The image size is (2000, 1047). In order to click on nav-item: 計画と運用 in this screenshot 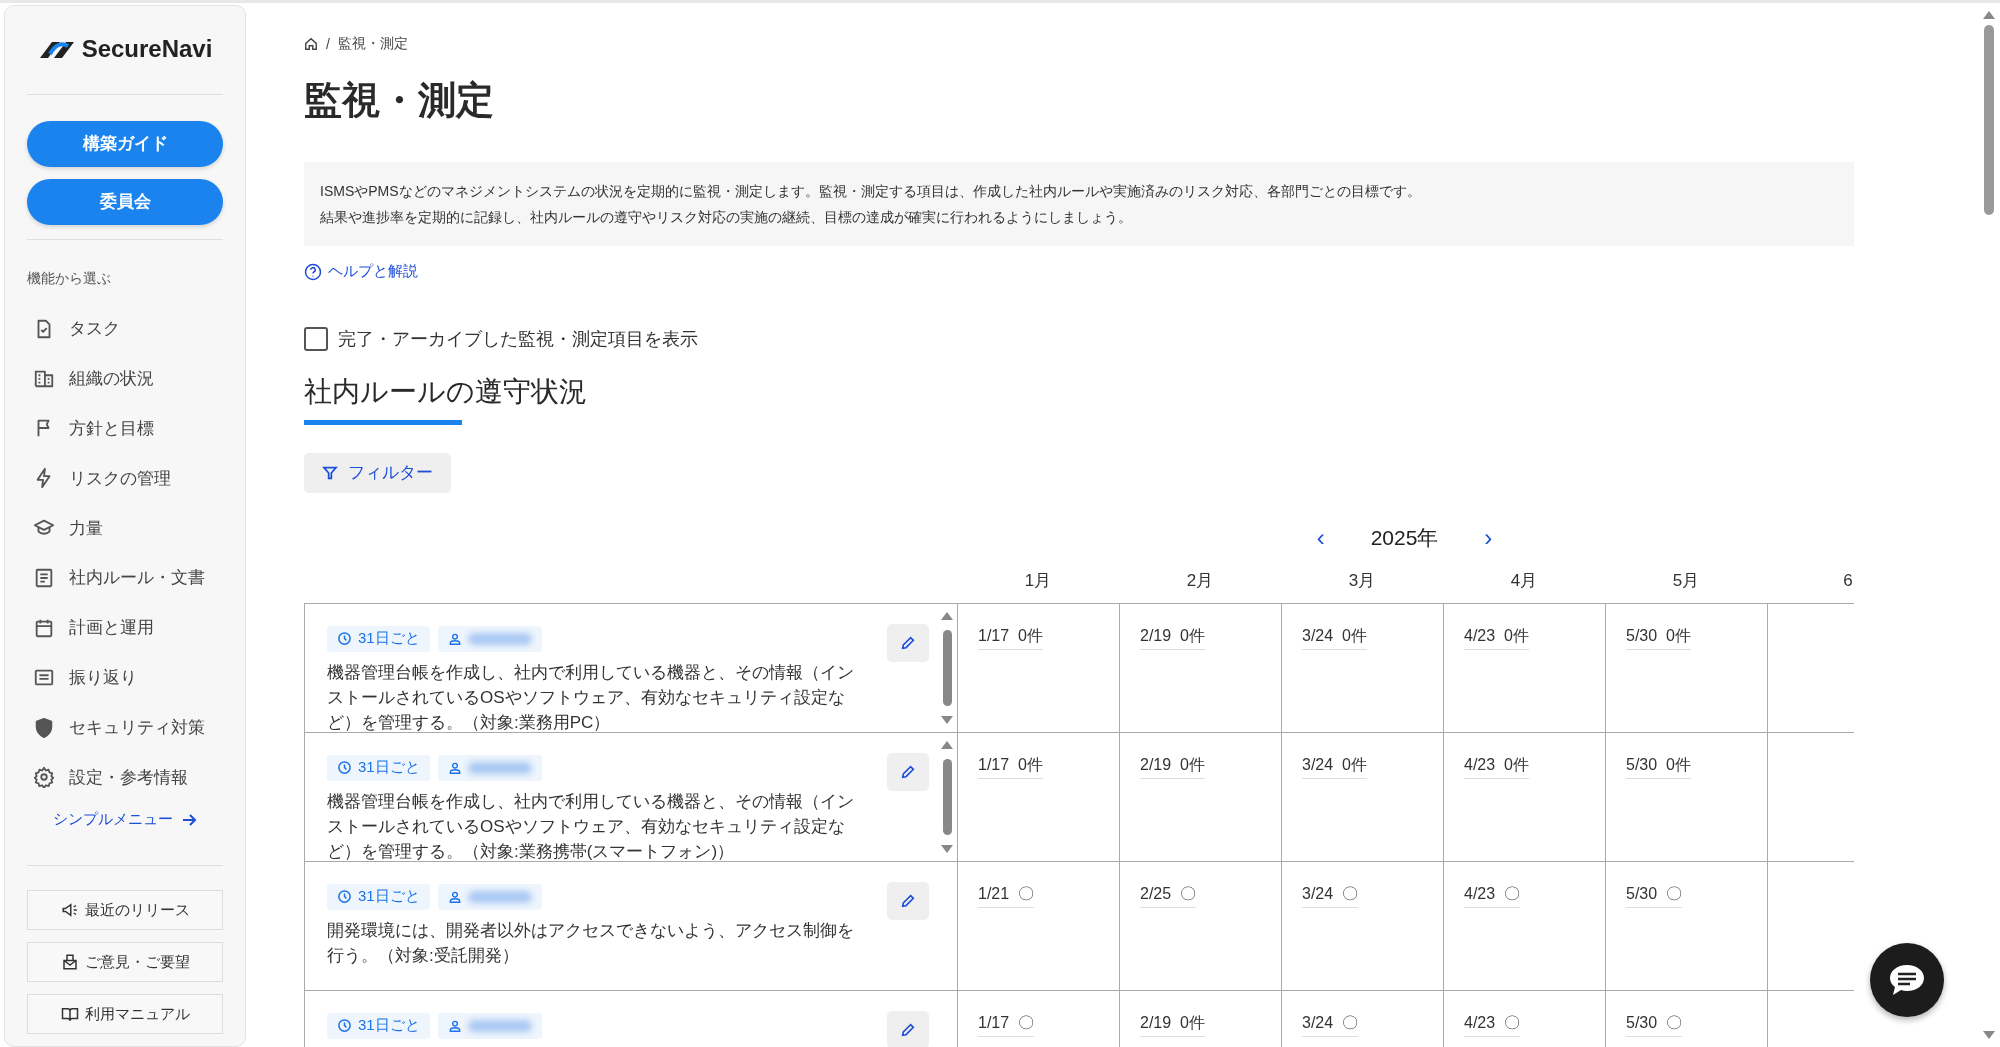, I will do `click(125, 627)`.